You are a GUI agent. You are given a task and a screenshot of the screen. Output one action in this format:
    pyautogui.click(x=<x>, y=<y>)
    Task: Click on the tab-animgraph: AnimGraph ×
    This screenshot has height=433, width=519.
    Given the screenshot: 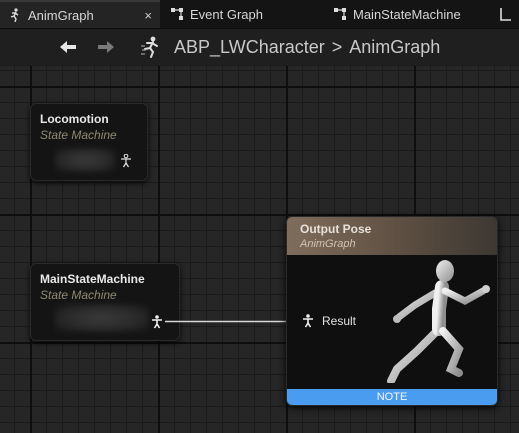 What is the action you would take?
    pyautogui.click(x=80, y=14)
    